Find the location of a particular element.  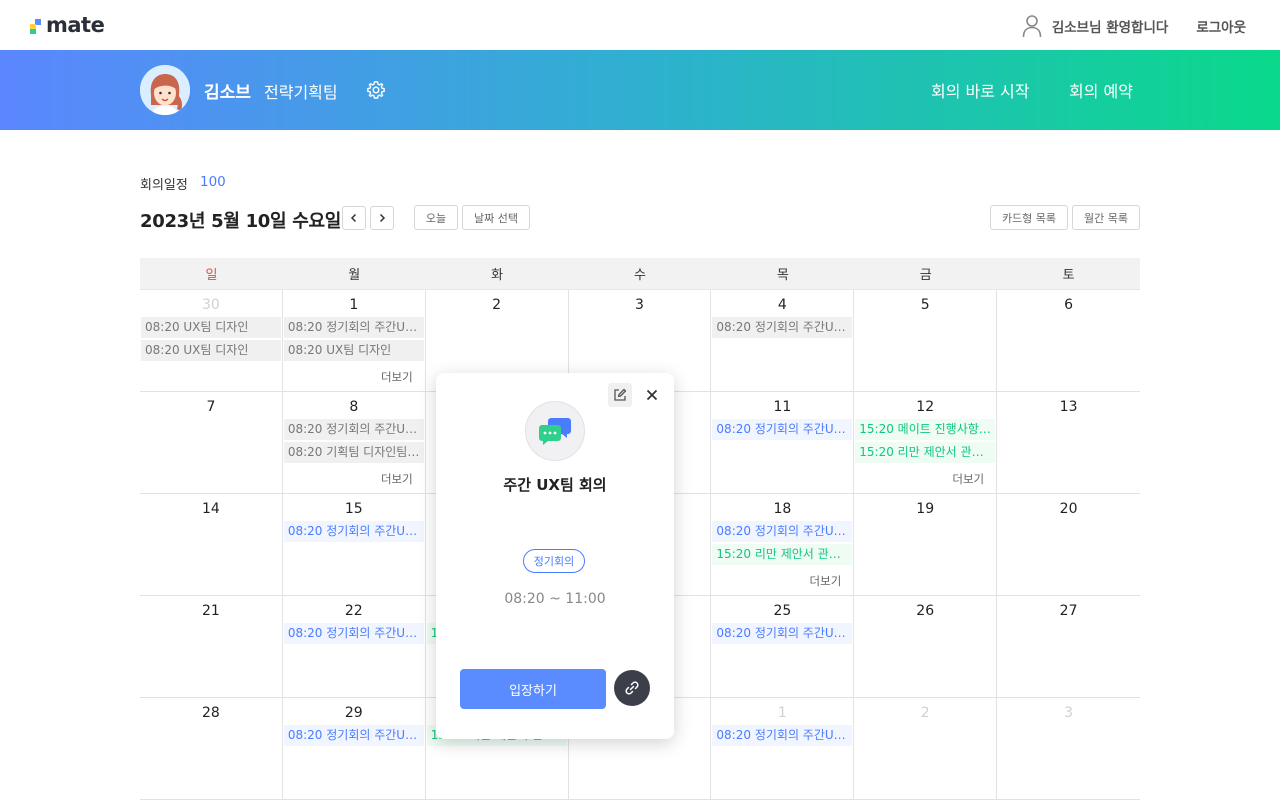

calendar-day-cell: 3 is located at coordinates (1068, 749).